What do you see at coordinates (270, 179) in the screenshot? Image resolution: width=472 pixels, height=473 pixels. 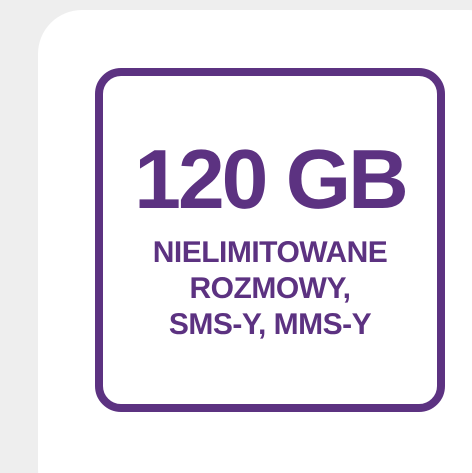 I see `data-allowance: 120 GB` at bounding box center [270, 179].